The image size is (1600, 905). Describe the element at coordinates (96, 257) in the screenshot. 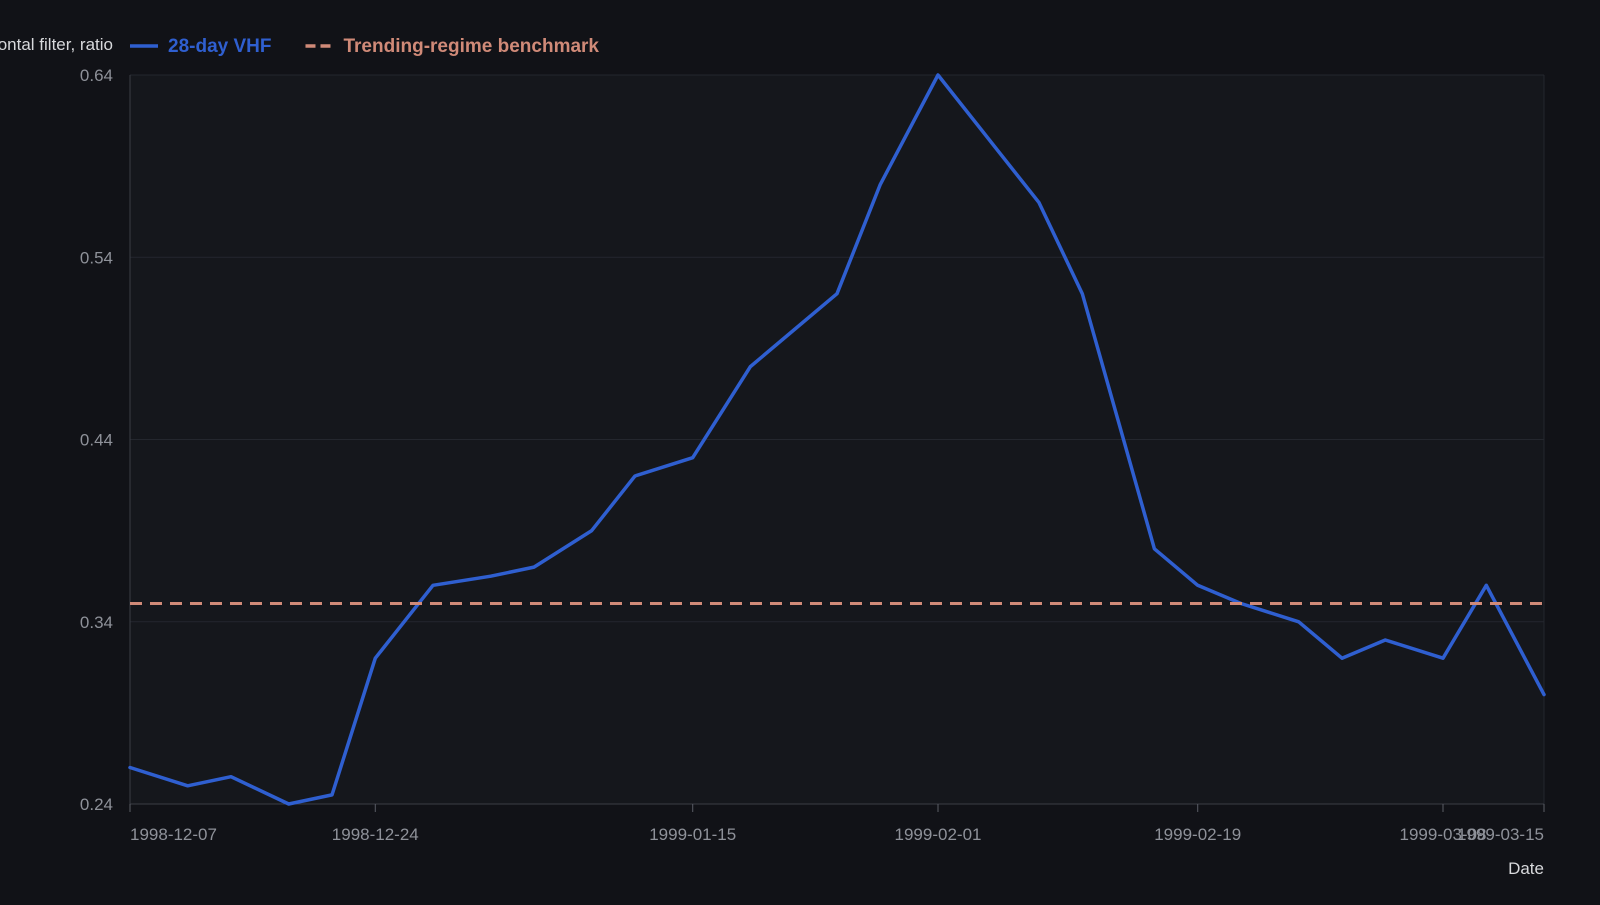

I see `y-tick-label: 0.54` at that location.